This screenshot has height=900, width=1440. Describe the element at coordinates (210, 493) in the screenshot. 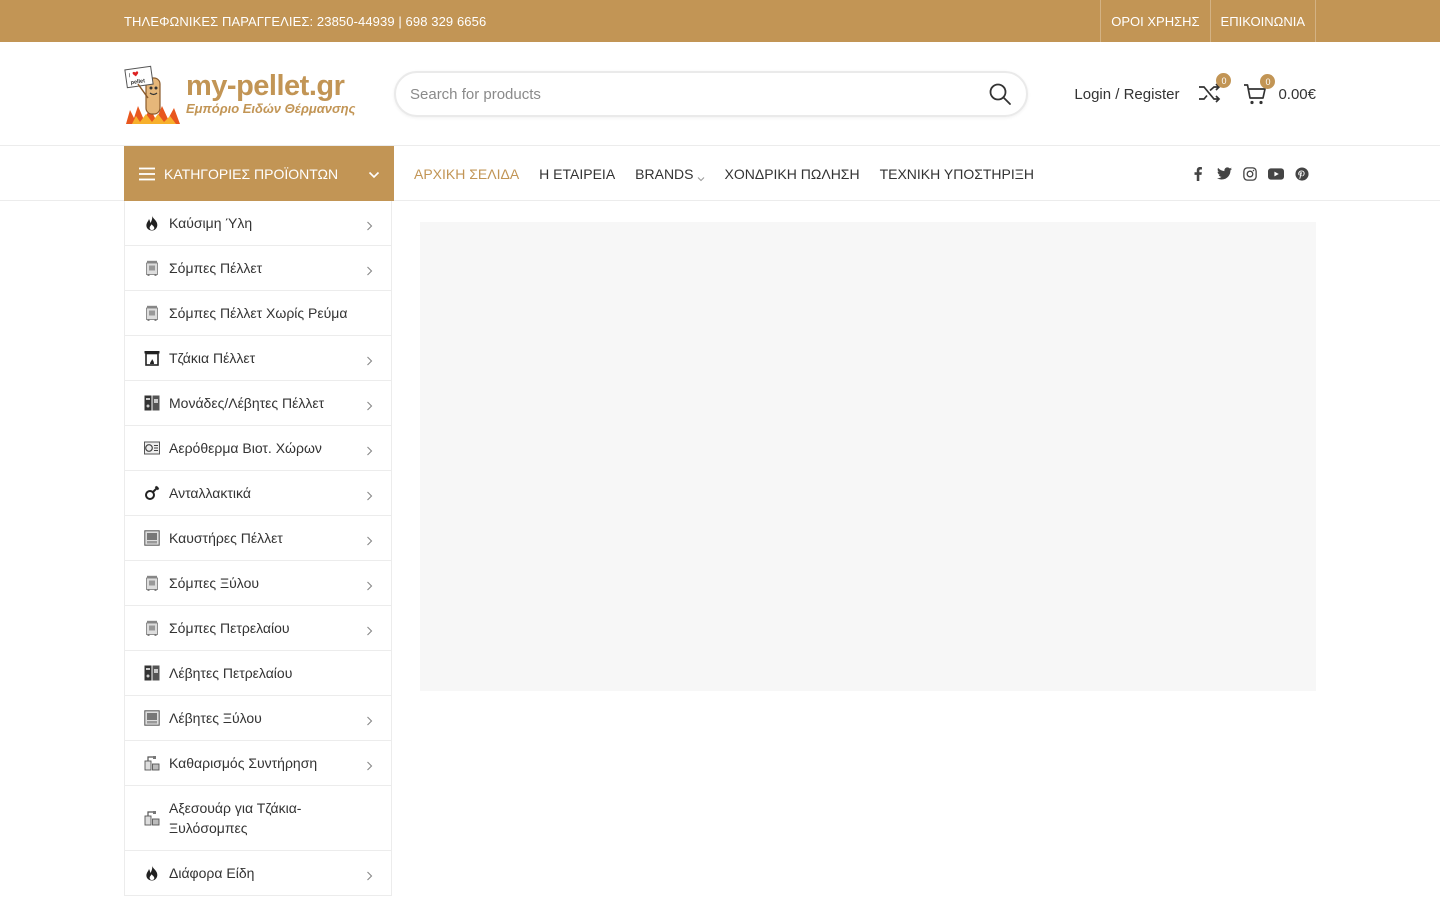

I see `category-label: Ανταλλακτικά` at that location.